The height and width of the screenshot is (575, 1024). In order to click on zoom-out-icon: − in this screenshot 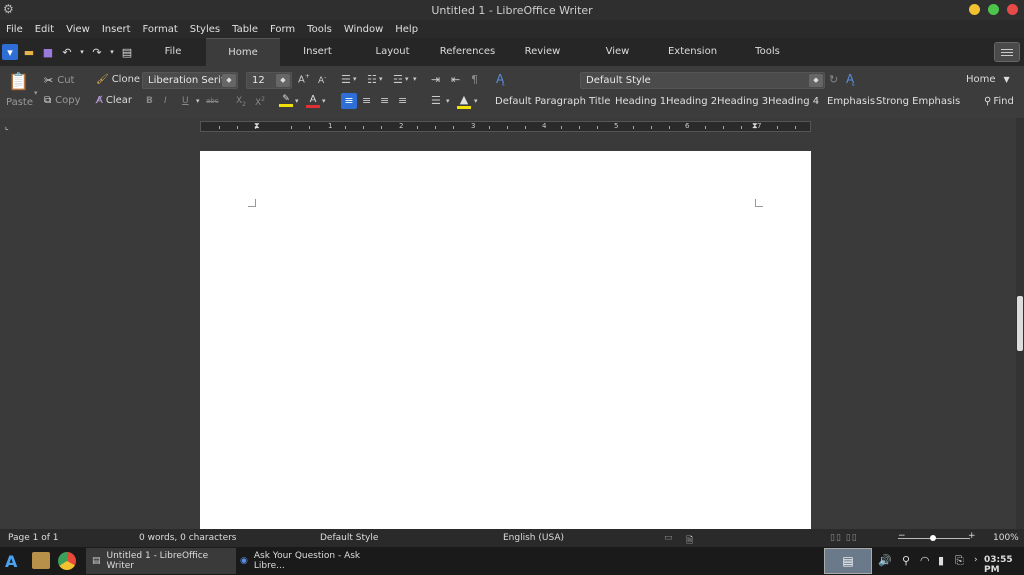, I will do `click(902, 536)`.